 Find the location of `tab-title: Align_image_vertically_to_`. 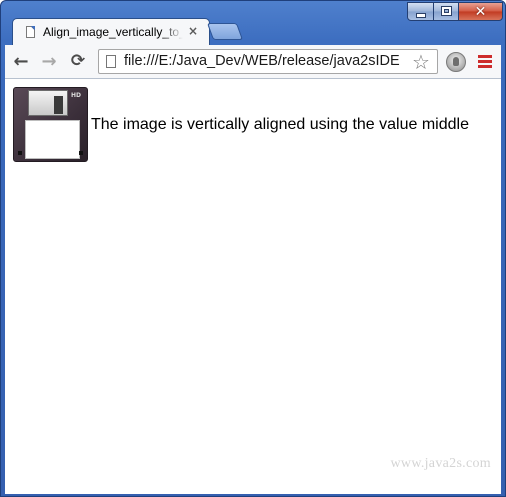

tab-title: Align_image_vertically_to_ is located at coordinates (113, 32).